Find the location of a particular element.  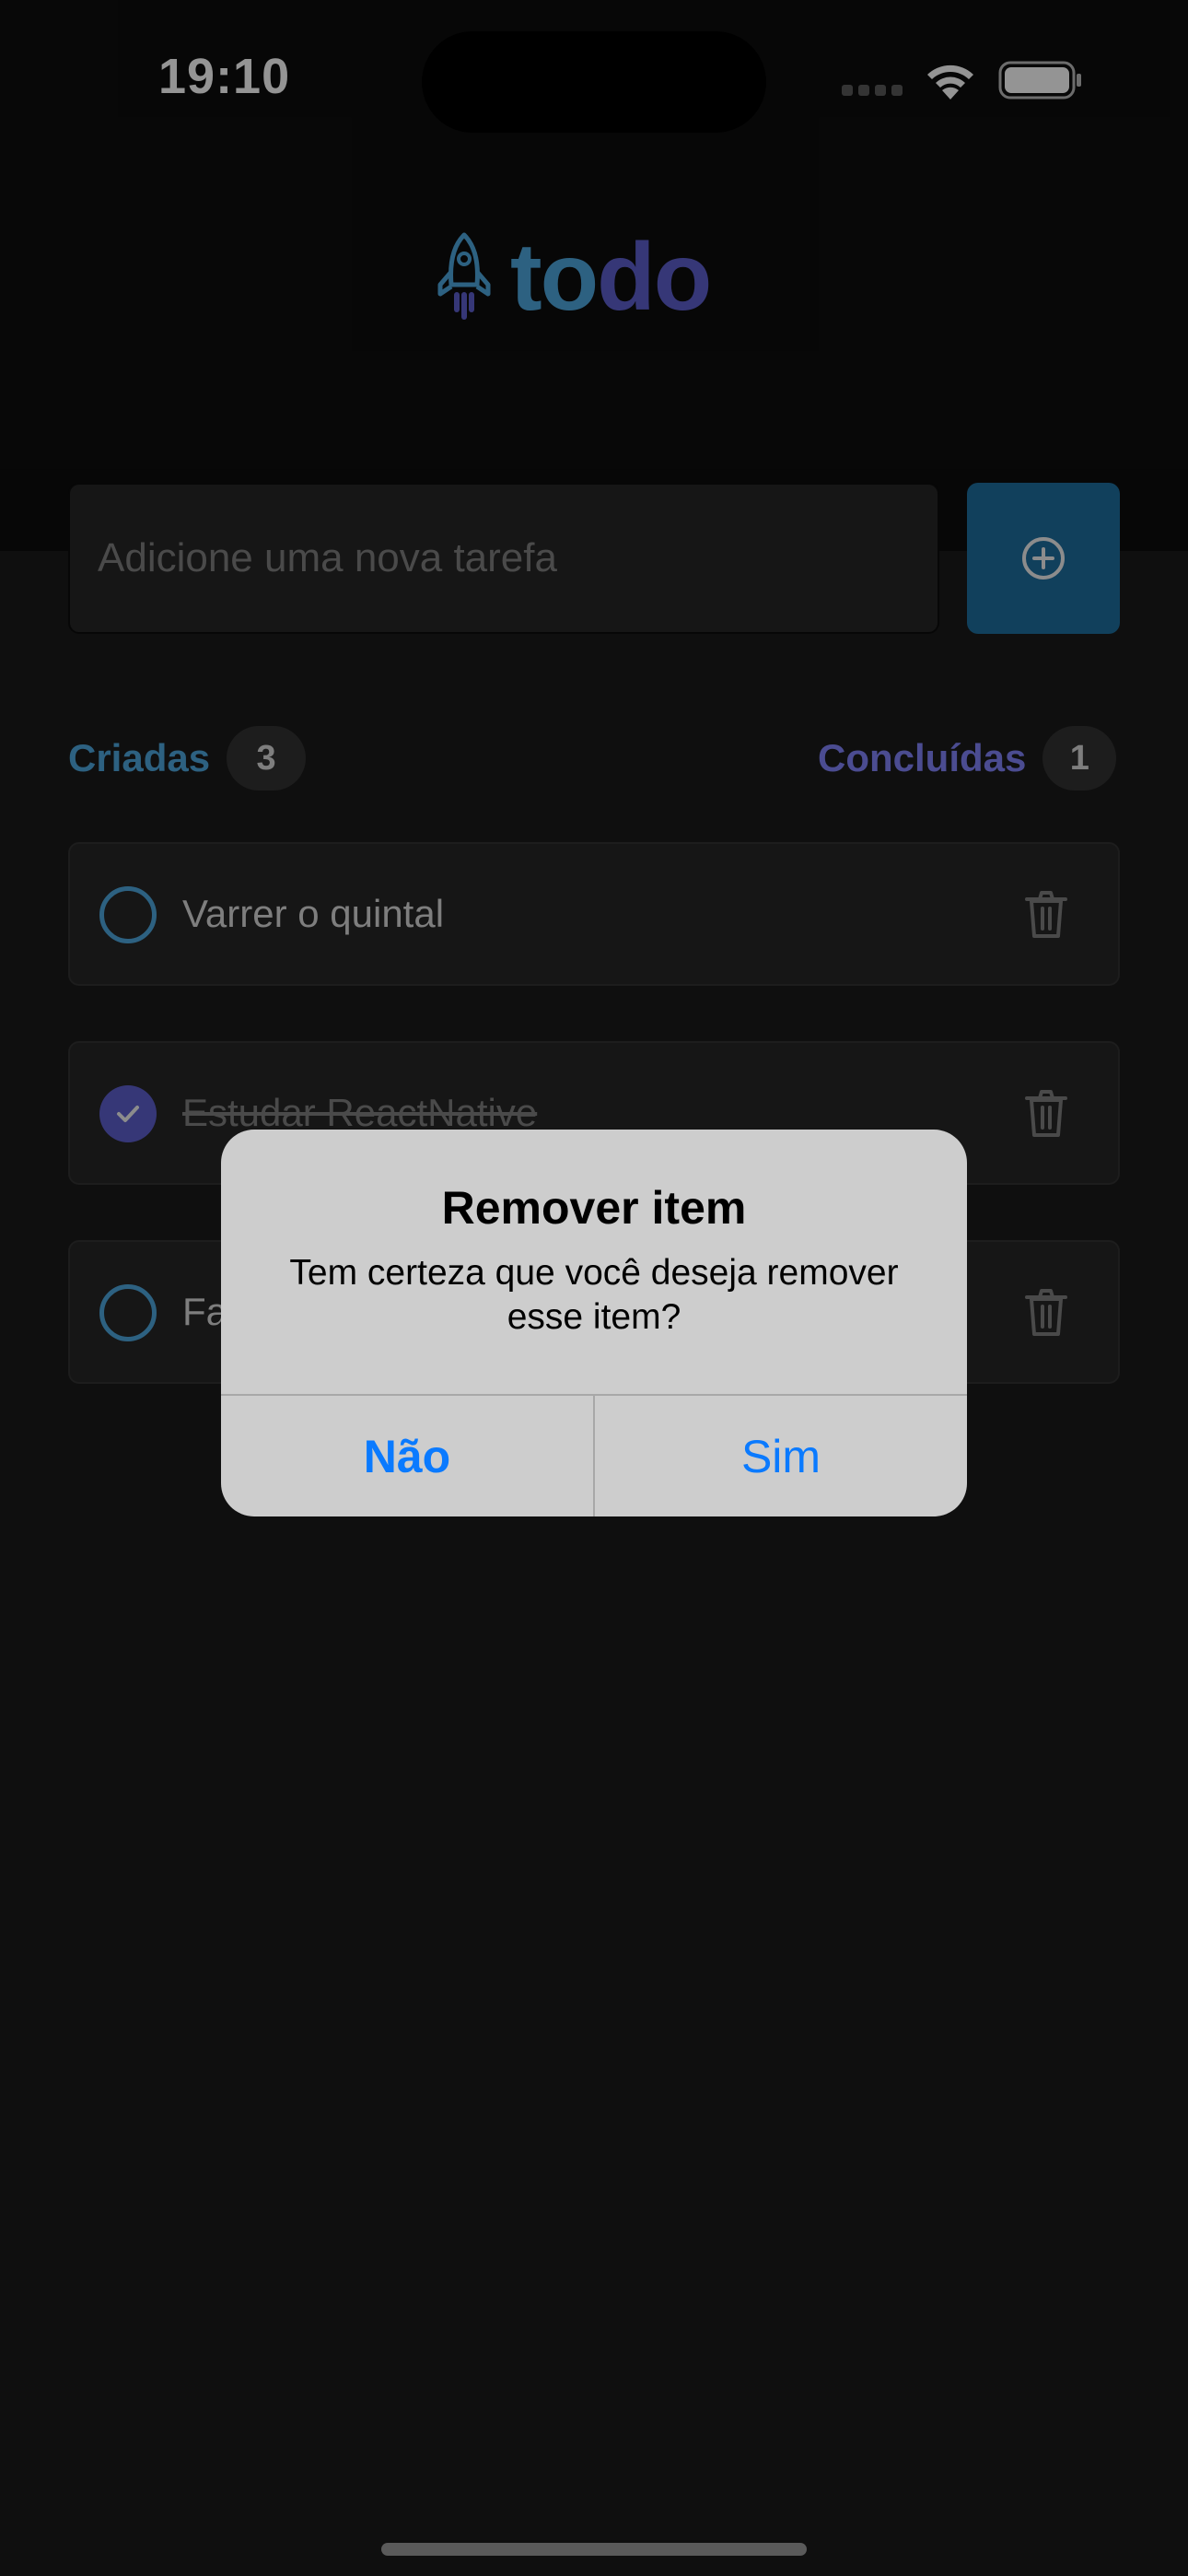

alert-title: Remover item is located at coordinates (594, 1208).